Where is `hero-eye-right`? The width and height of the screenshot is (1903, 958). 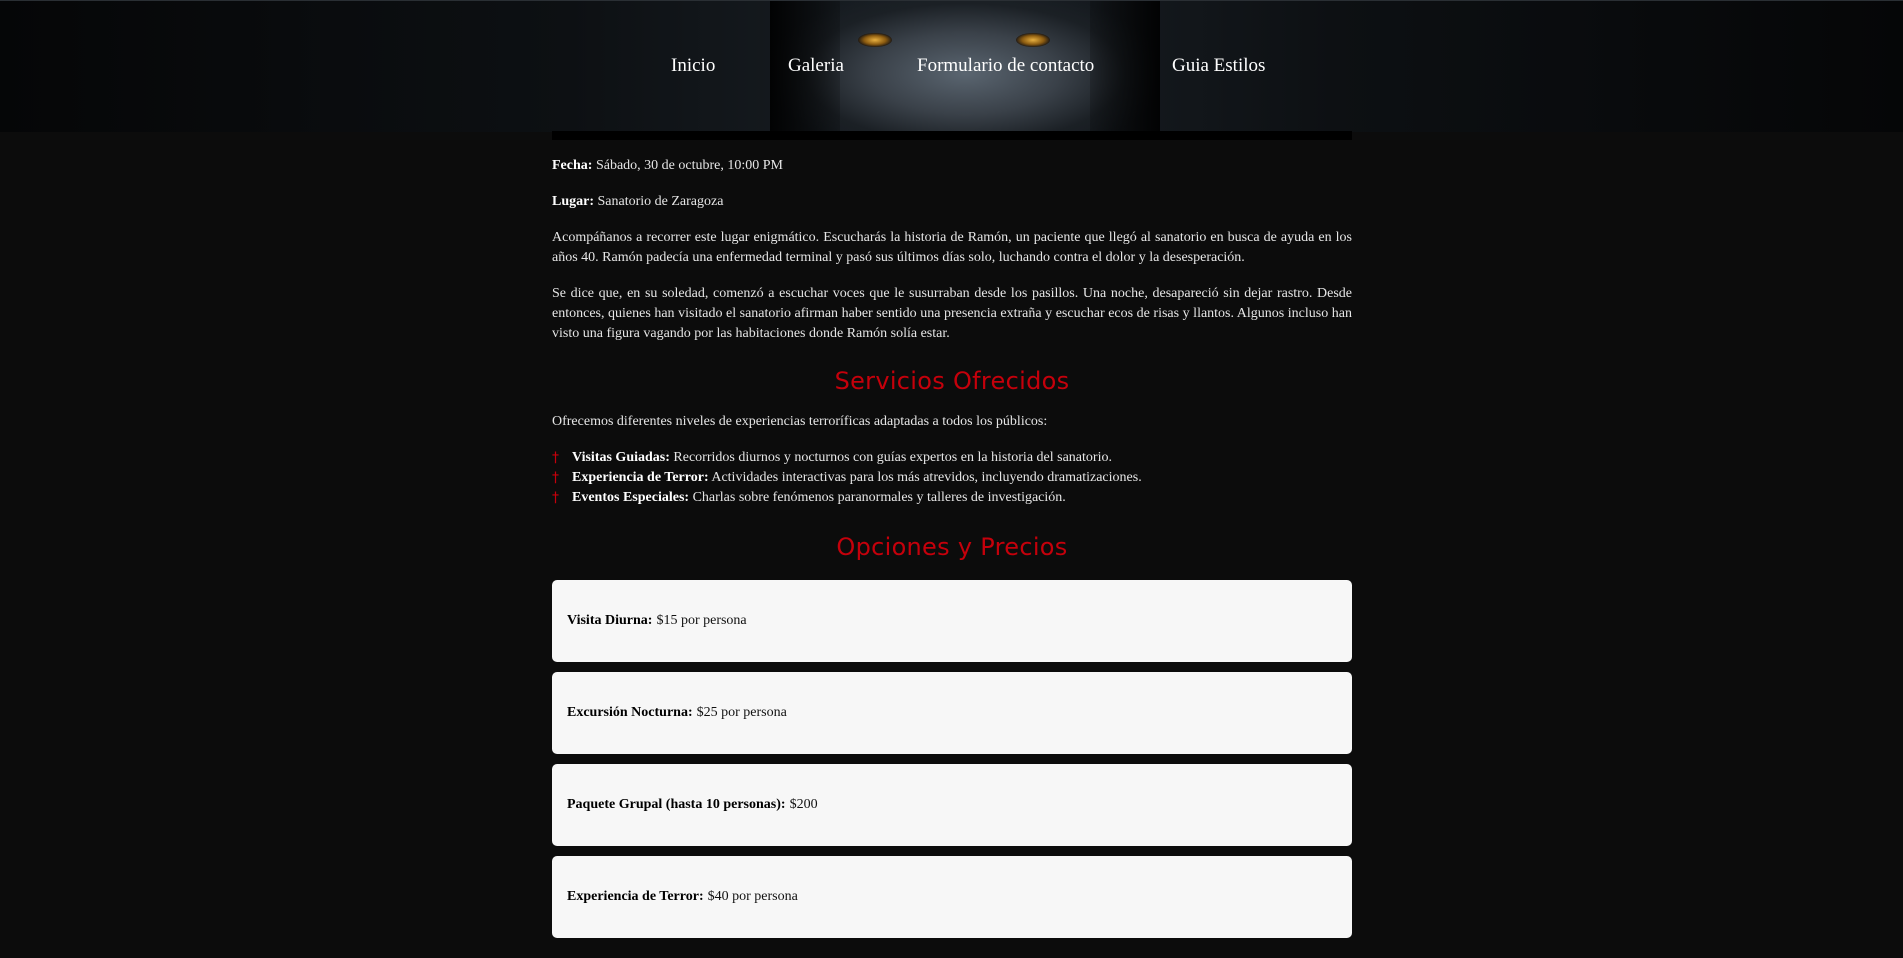 hero-eye-right is located at coordinates (1033, 40).